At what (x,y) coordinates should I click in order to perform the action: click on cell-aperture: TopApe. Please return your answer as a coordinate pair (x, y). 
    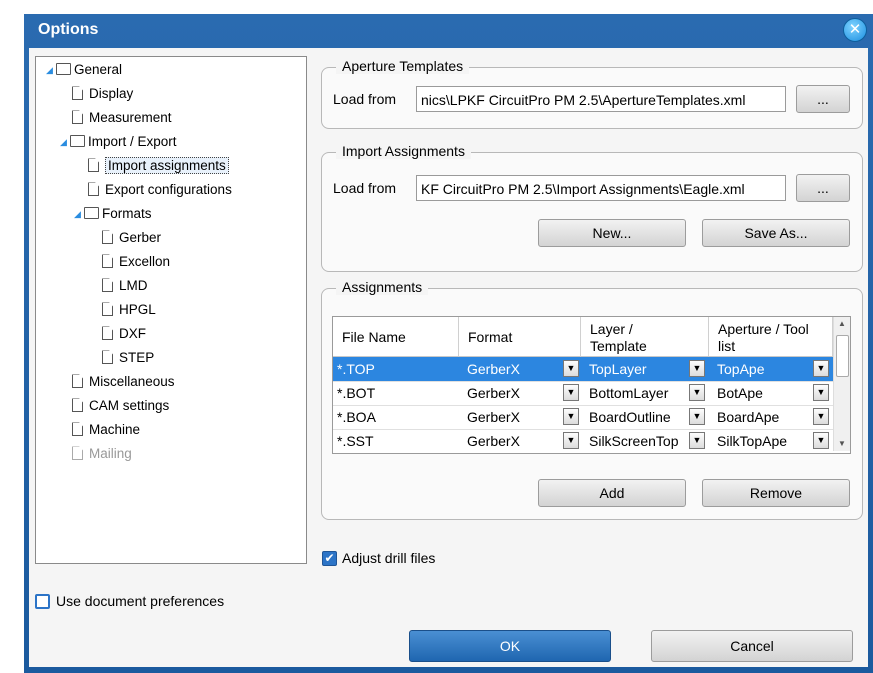
    Looking at the image, I should click on (761, 369).